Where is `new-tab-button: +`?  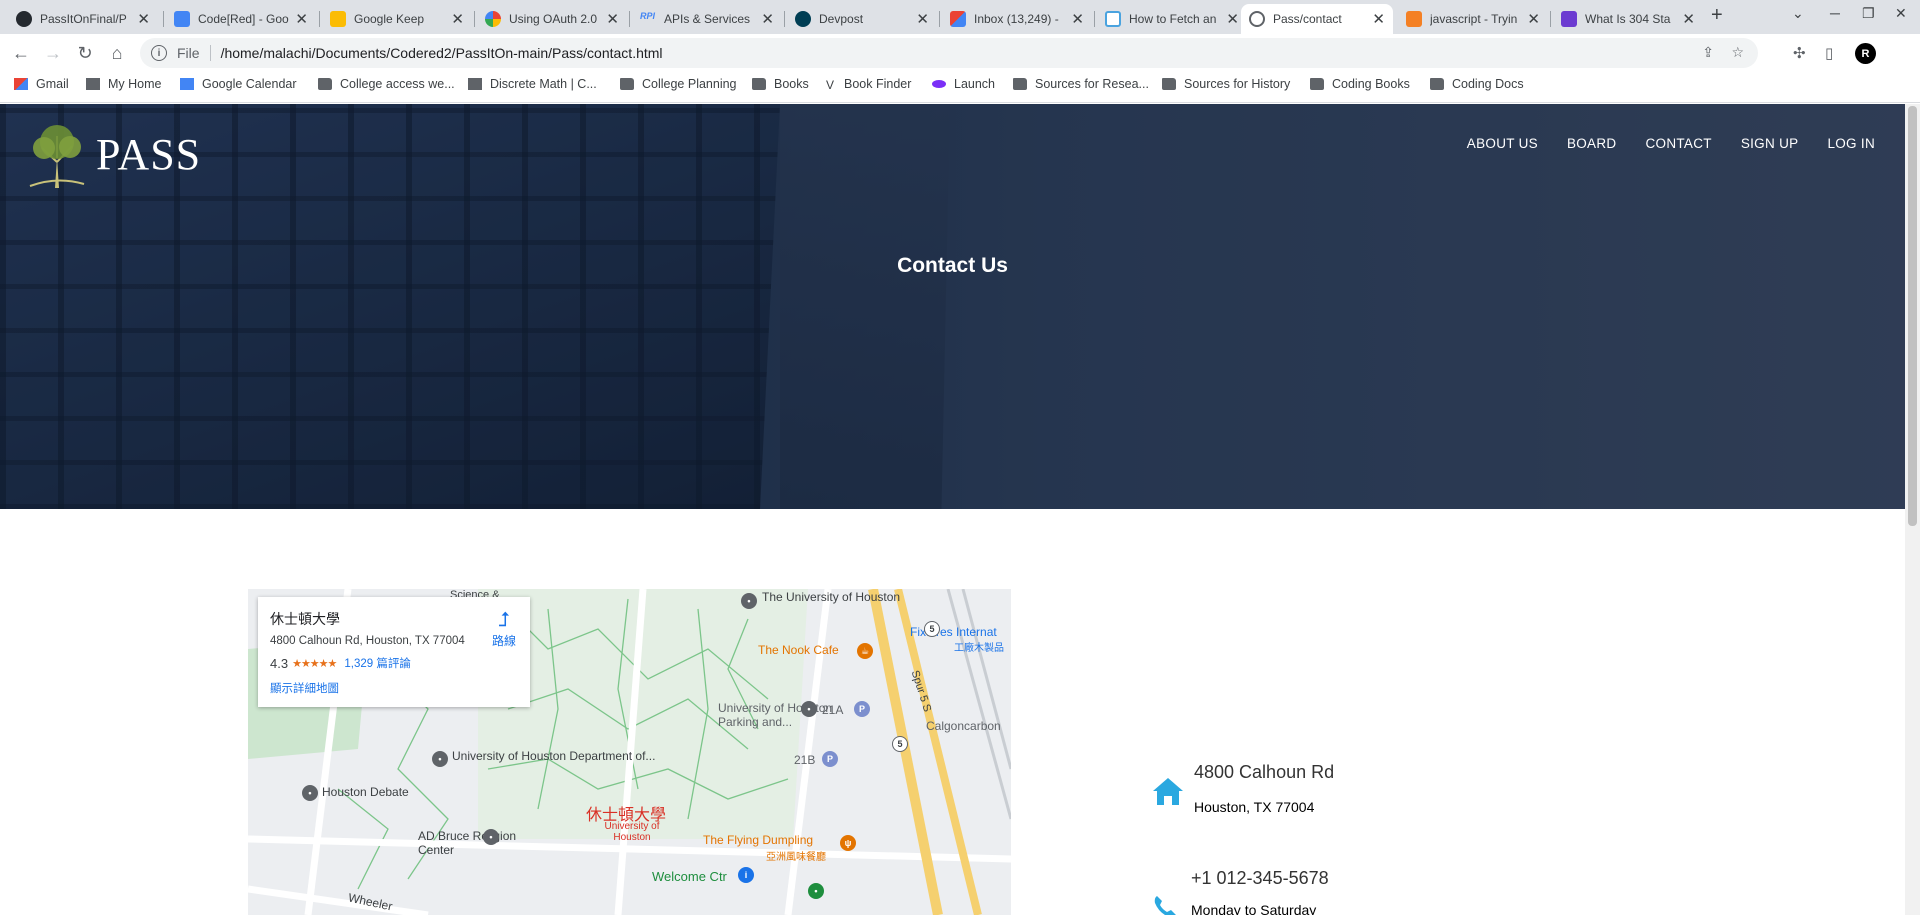
new-tab-button: + is located at coordinates (1717, 15).